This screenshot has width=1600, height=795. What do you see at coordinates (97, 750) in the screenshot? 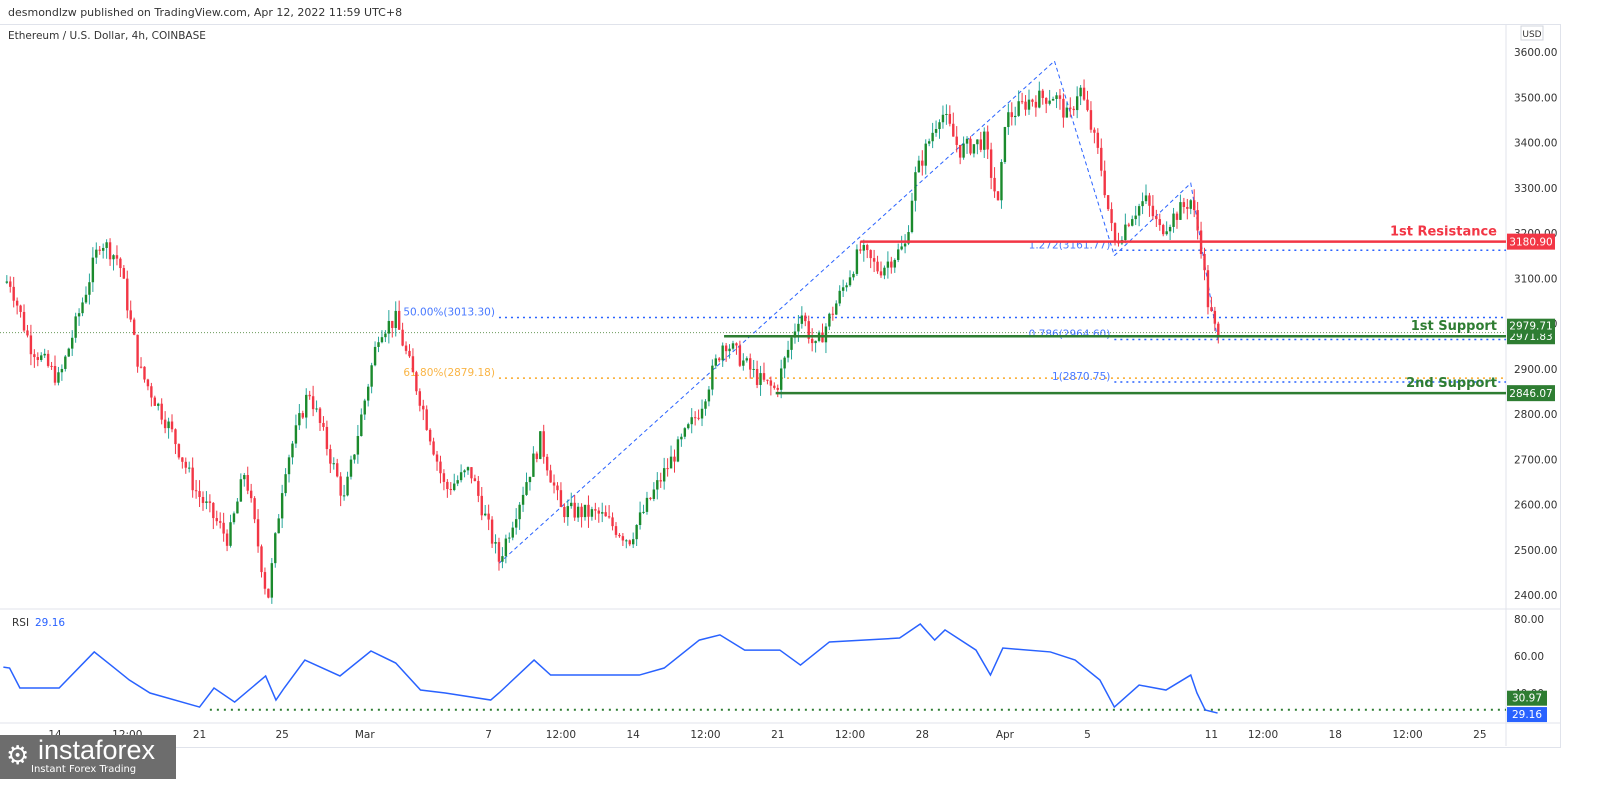
I see `logo-name: instaforex` at bounding box center [97, 750].